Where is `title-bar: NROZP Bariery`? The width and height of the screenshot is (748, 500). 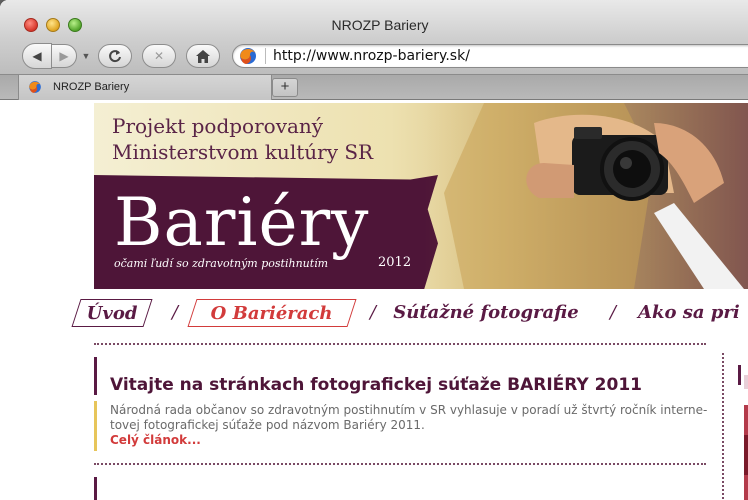 title-bar: NROZP Bariery is located at coordinates (374, 19).